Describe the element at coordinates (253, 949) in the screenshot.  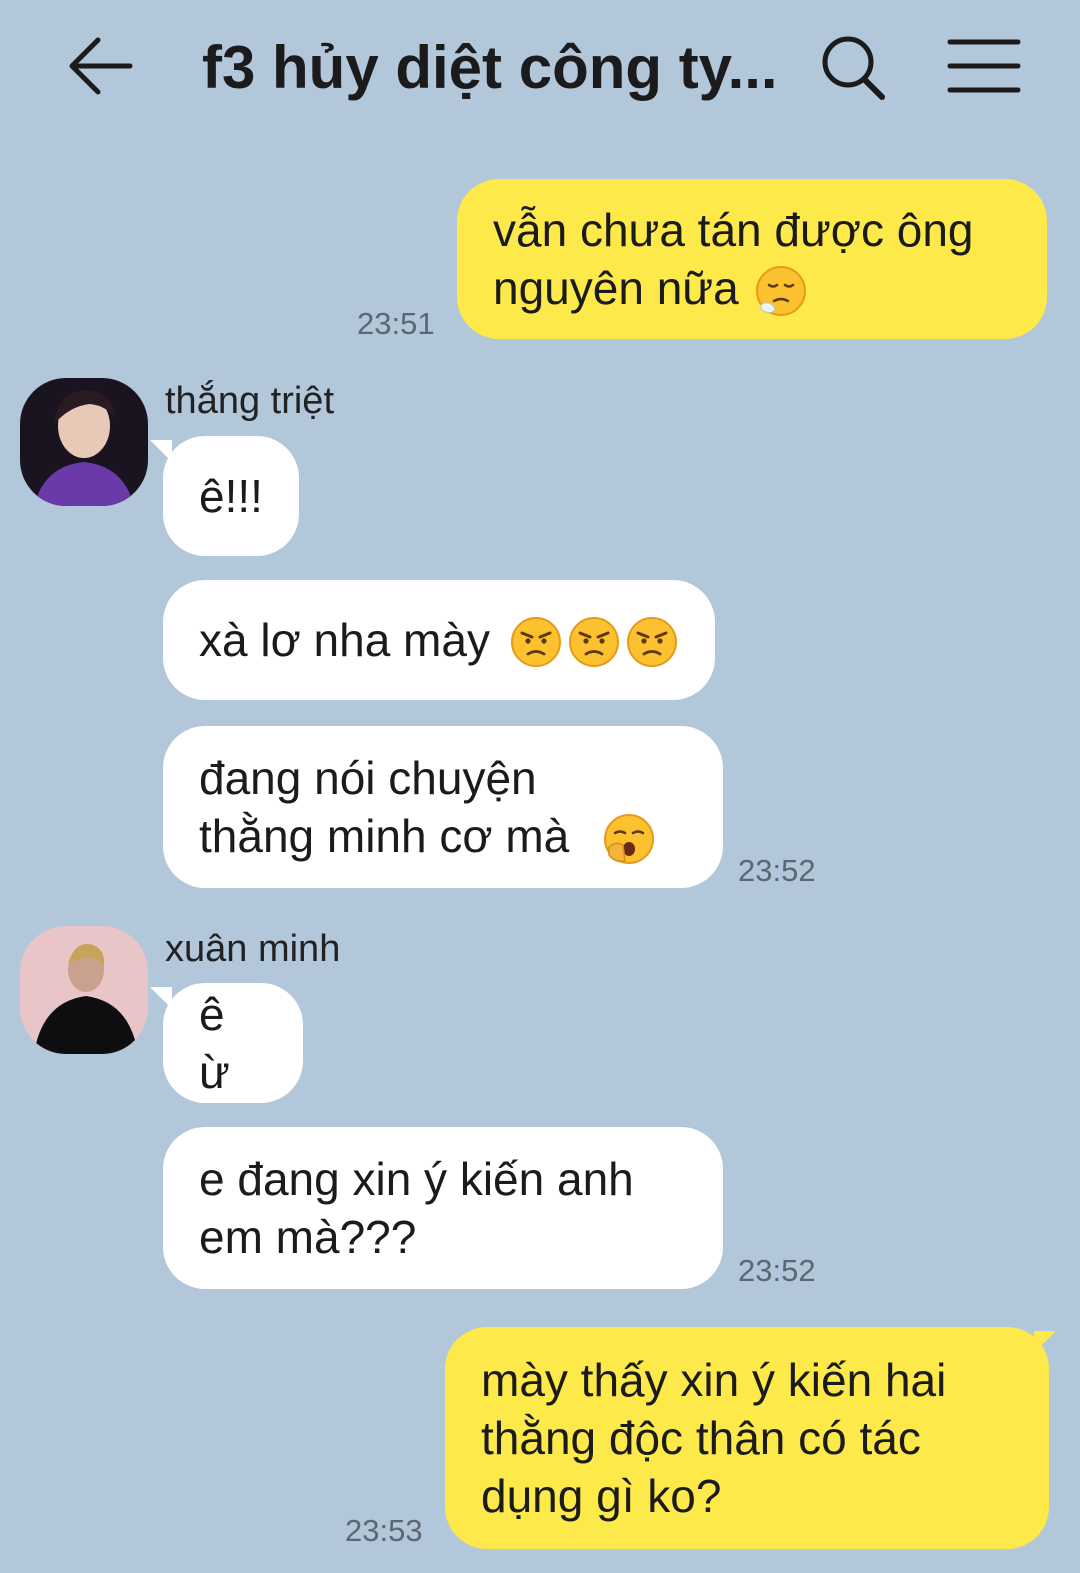
I see `sender-name: xuân minh` at that location.